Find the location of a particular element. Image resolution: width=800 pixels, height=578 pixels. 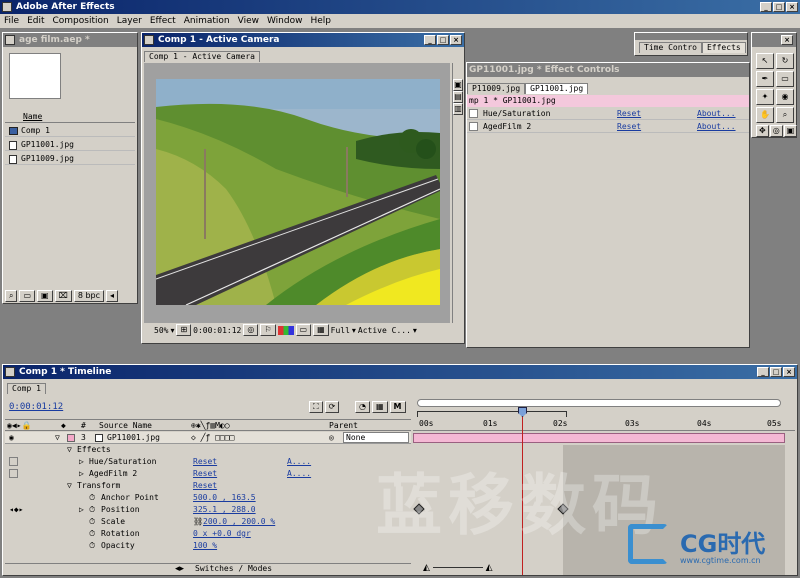

transform-group-row: ▽ Transform Reset is located at coordinates (208, 486).